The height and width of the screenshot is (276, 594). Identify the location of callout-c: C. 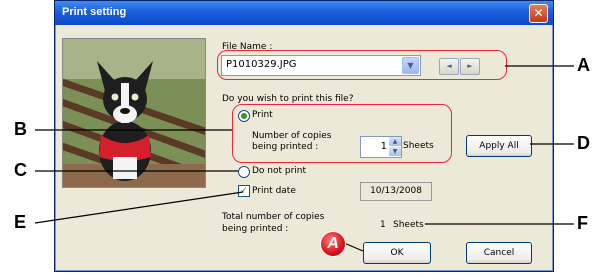
(20, 170).